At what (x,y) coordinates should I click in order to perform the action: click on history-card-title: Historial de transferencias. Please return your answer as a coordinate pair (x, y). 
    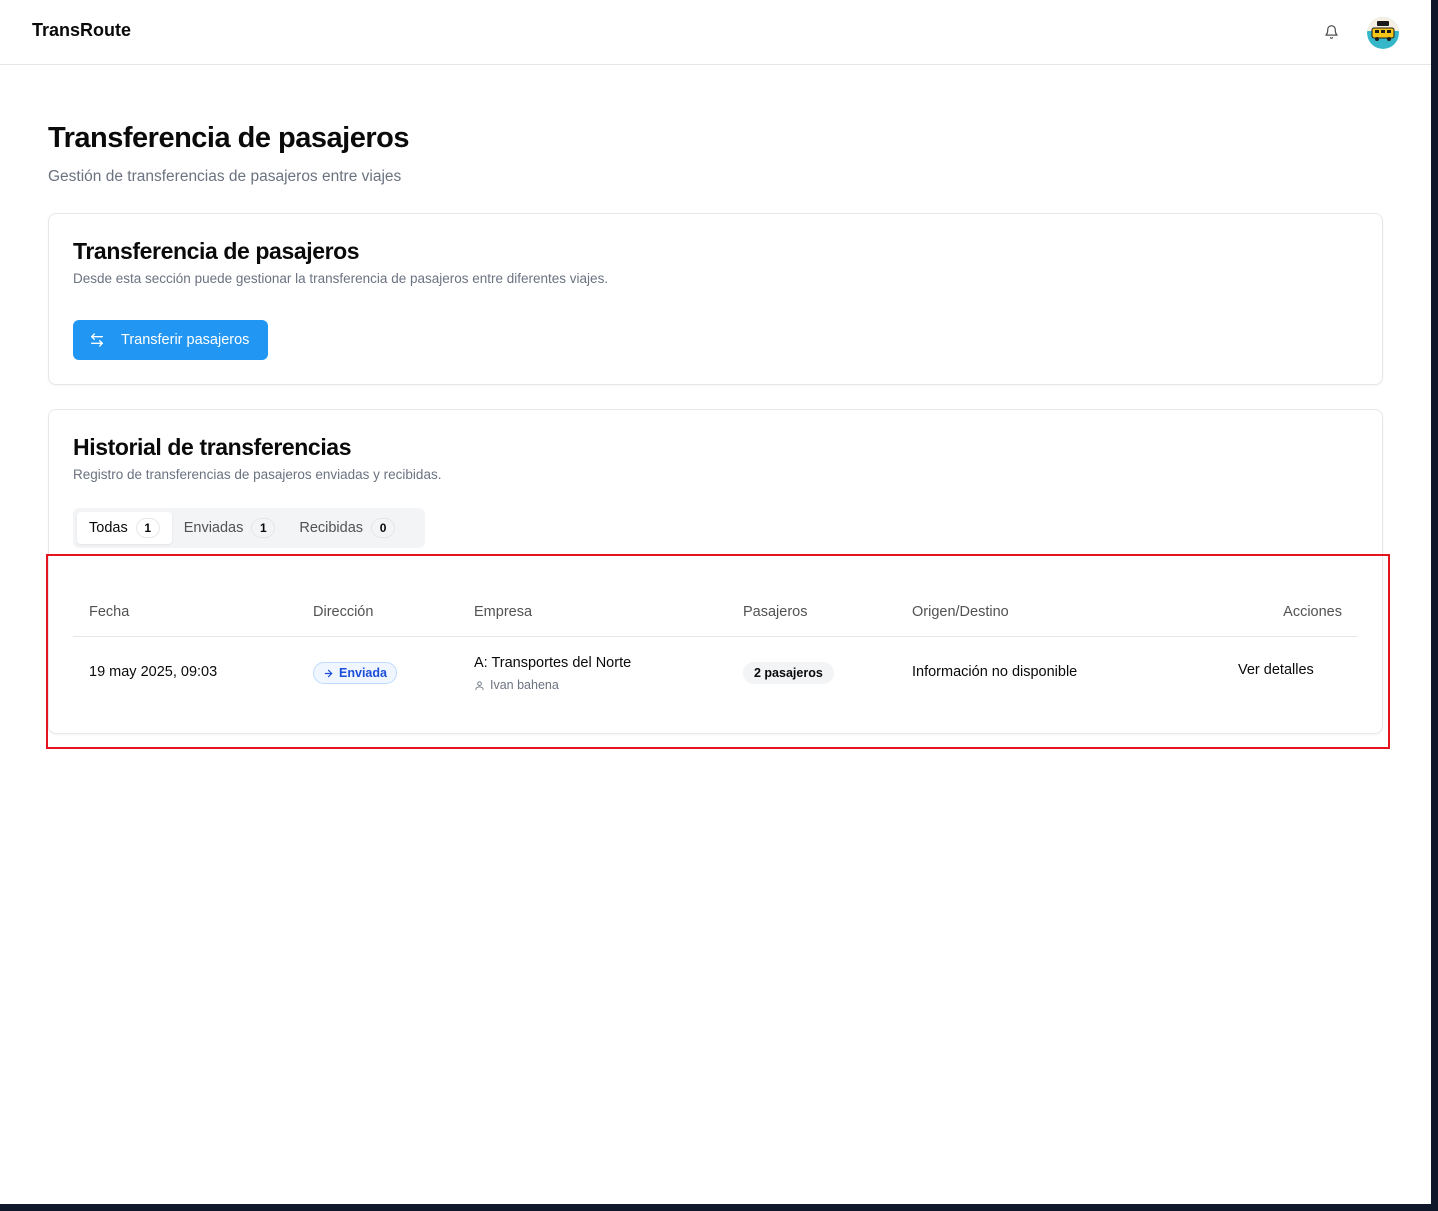
    Looking at the image, I should click on (212, 447).